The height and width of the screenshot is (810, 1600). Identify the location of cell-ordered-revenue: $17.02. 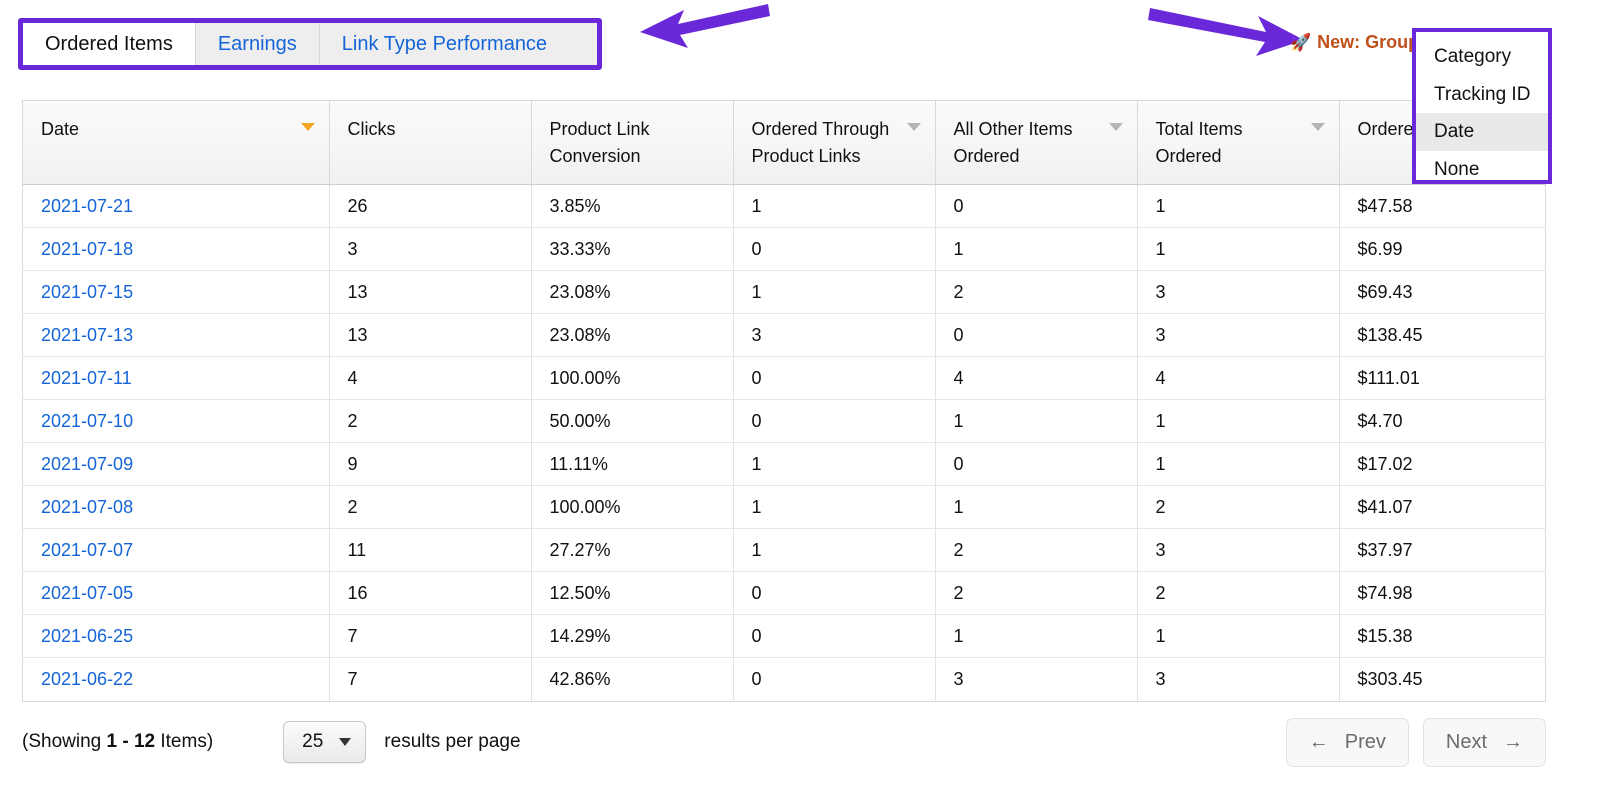
(1442, 464).